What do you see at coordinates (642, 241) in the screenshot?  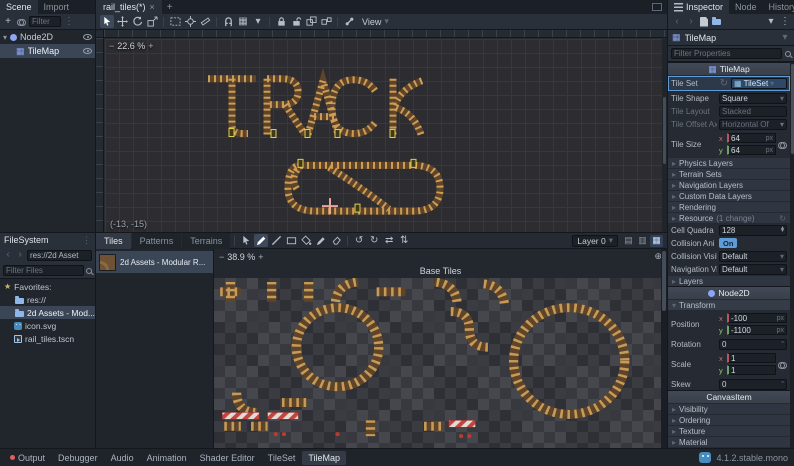 I see `grid-view-toggle: ▥` at bounding box center [642, 241].